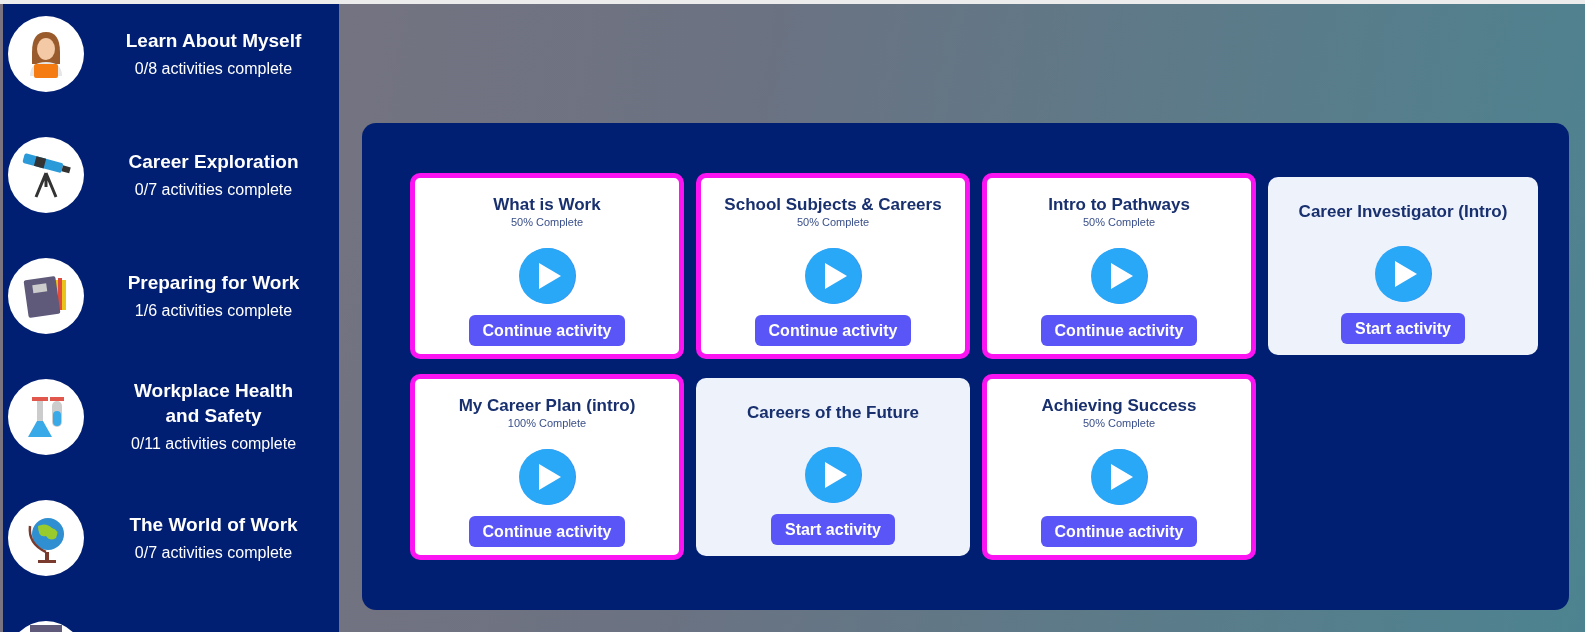 The height and width of the screenshot is (632, 1585). Describe the element at coordinates (833, 205) in the screenshot. I see `activity-title: School Subjects & Careers` at that location.